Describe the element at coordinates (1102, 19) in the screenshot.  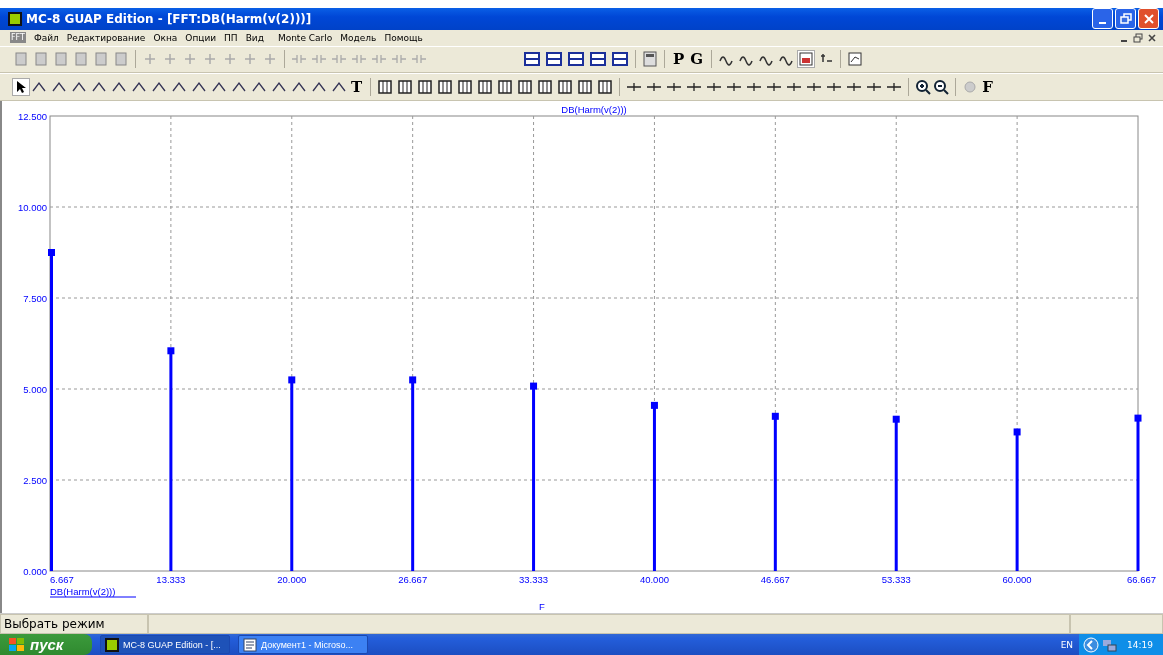
I see `minimize-button` at that location.